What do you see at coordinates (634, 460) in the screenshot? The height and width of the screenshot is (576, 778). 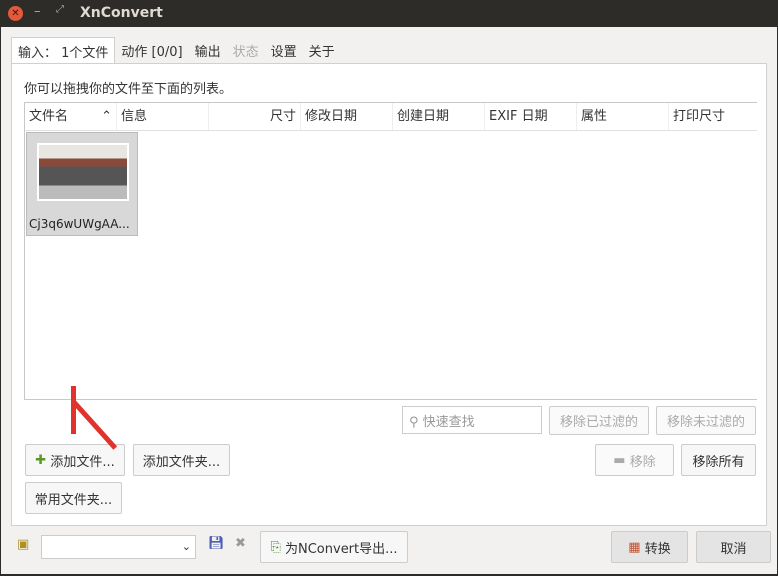 I see `remove-button: ▬ 移除` at bounding box center [634, 460].